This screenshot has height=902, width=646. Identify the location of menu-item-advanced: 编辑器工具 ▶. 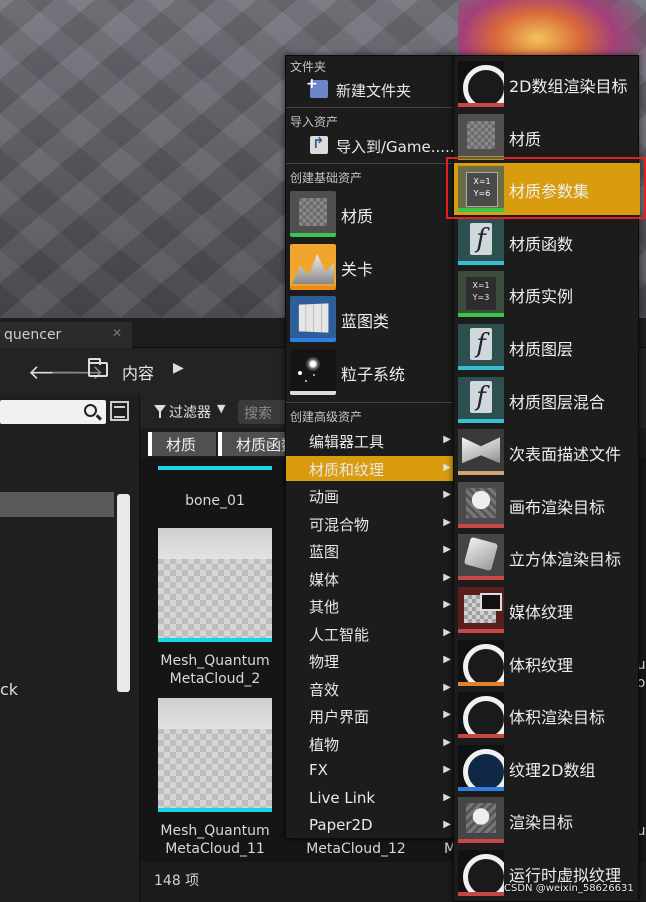
(369, 440).